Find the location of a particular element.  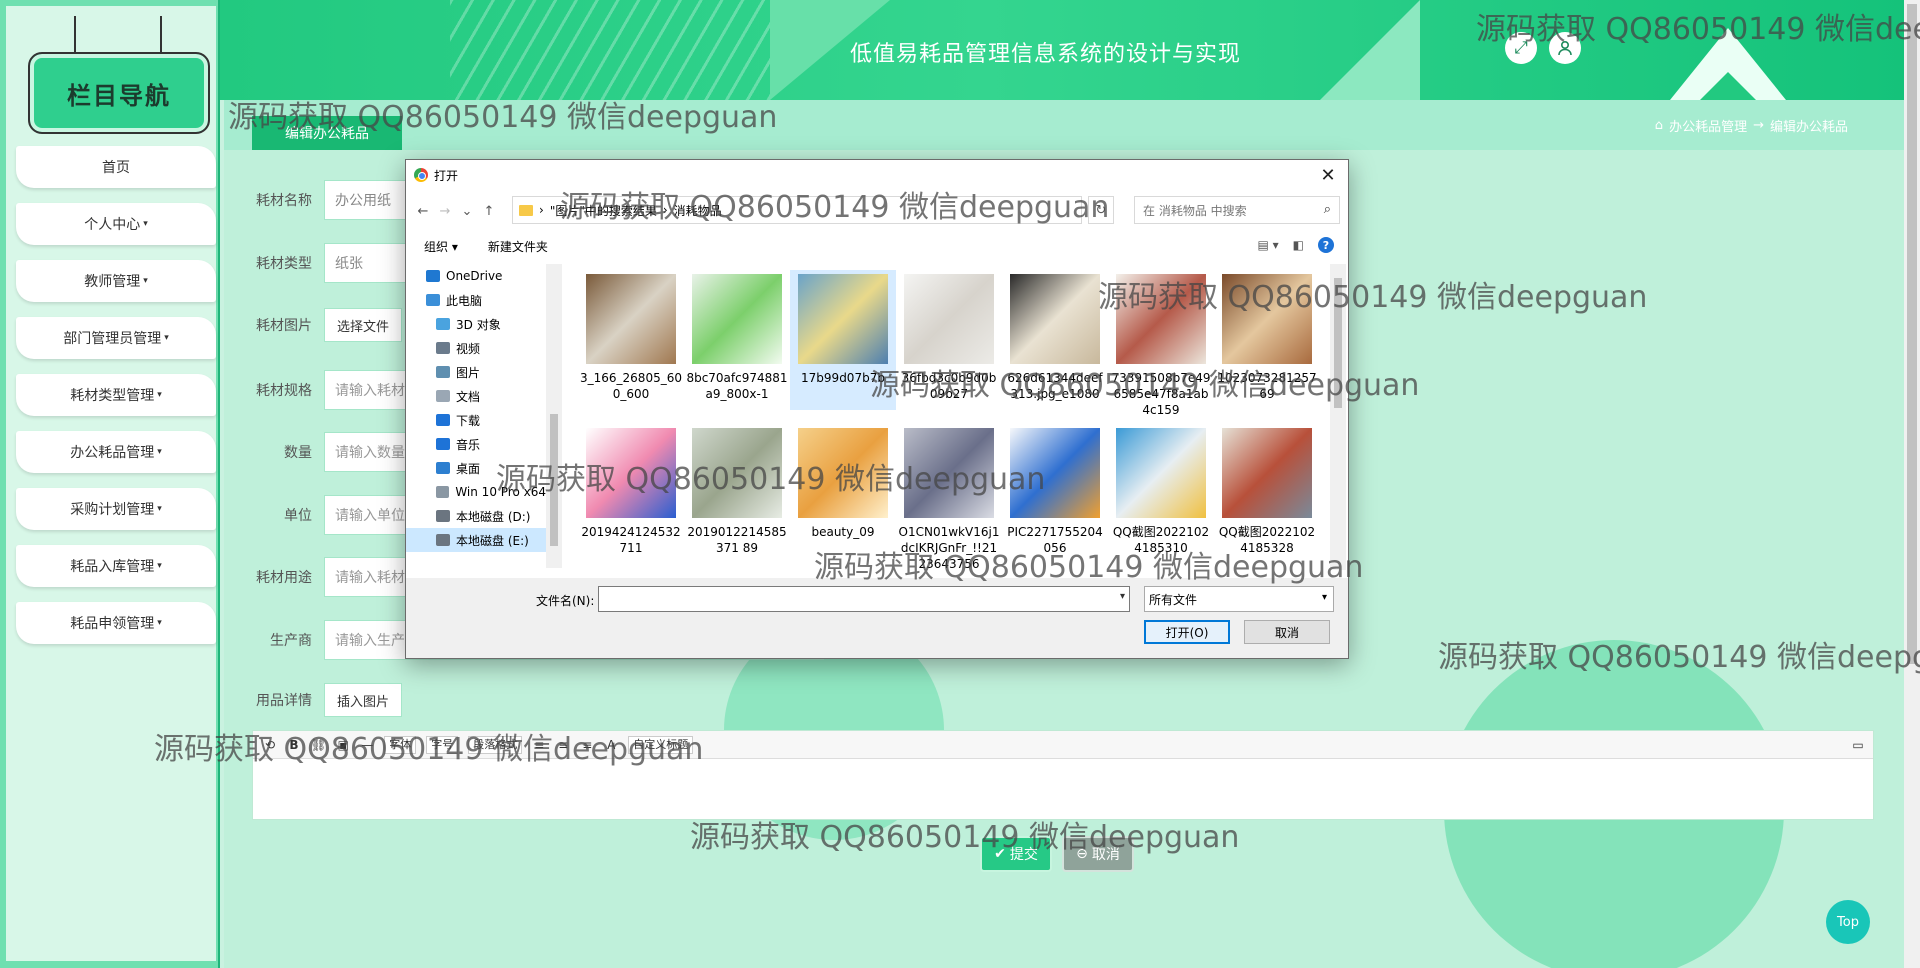

image-icon: ▣ is located at coordinates (343, 745).